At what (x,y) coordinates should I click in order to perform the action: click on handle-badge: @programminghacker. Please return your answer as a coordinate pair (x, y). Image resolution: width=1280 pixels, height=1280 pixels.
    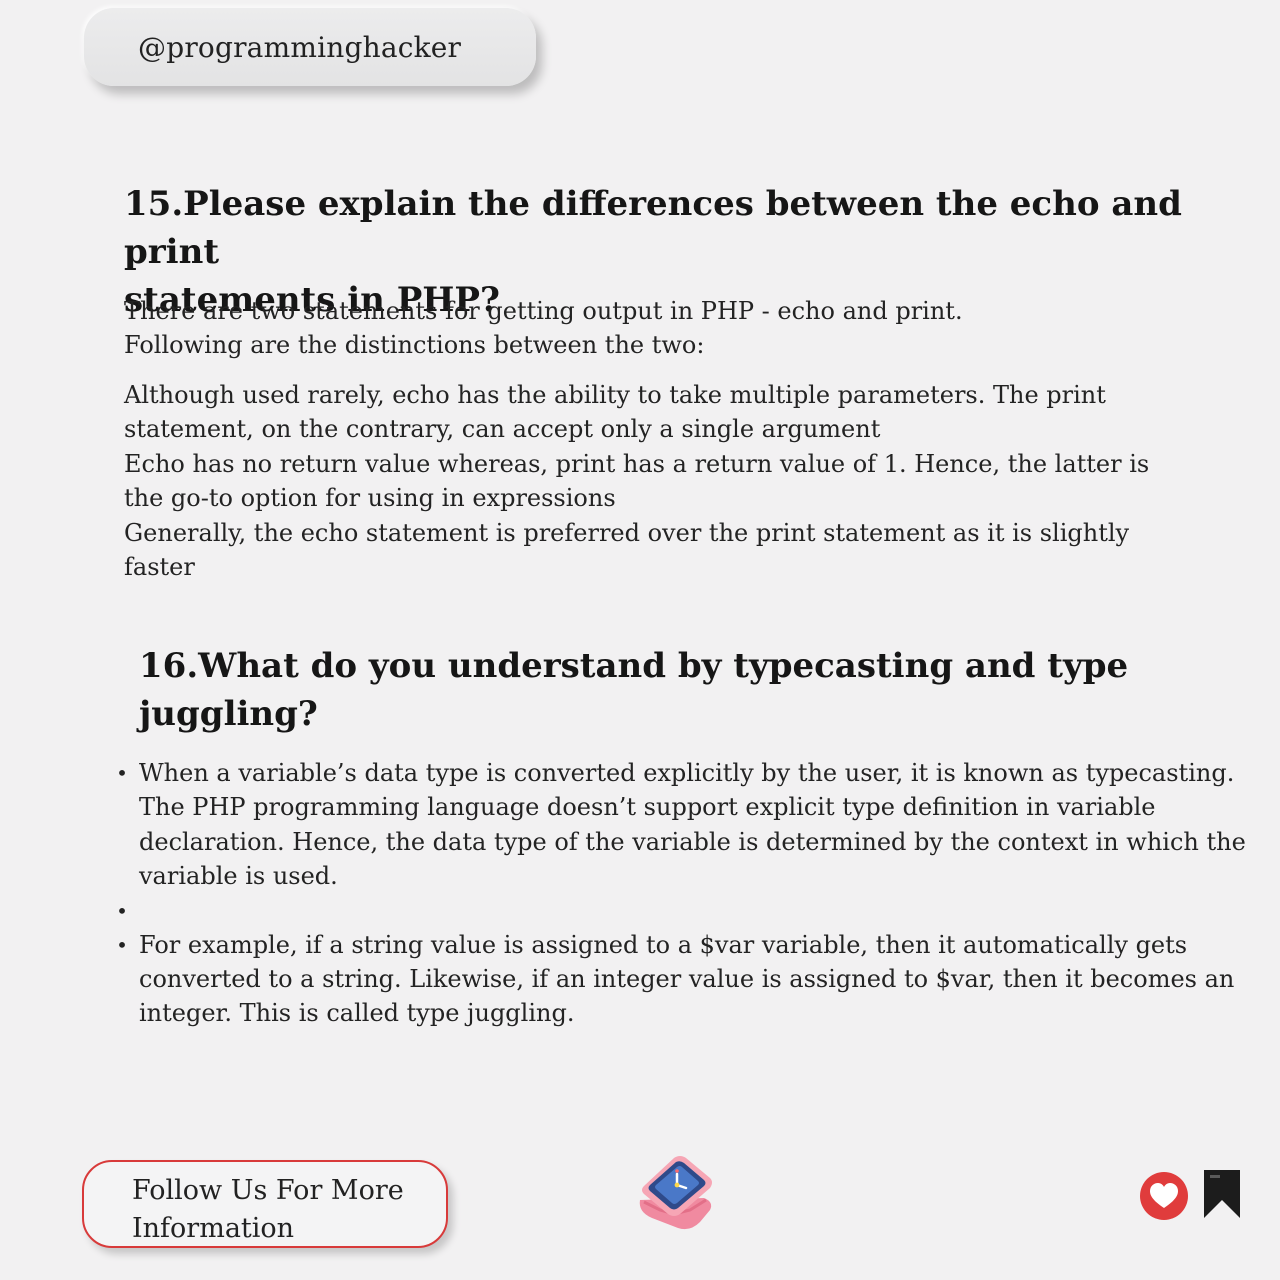
    Looking at the image, I should click on (310, 47).